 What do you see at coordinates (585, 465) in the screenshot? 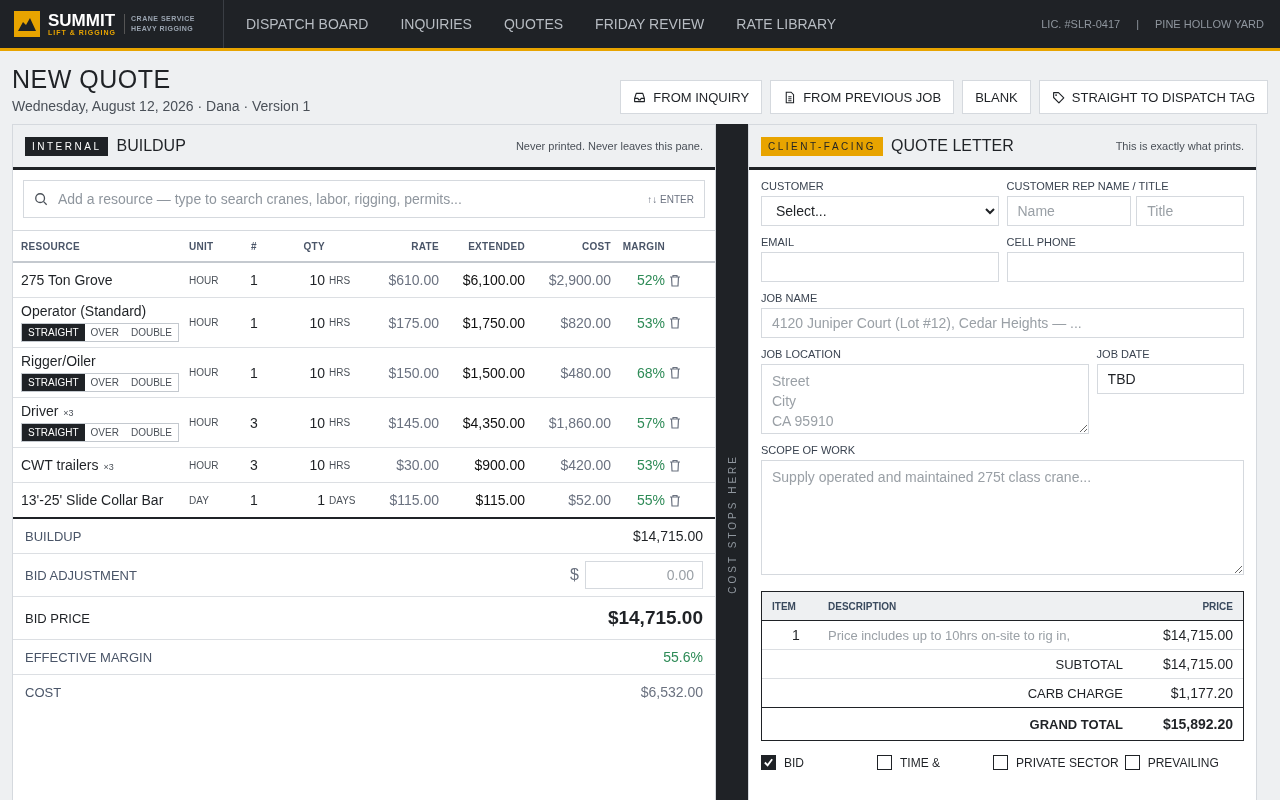
I see `table-cell-text: $420.00` at bounding box center [585, 465].